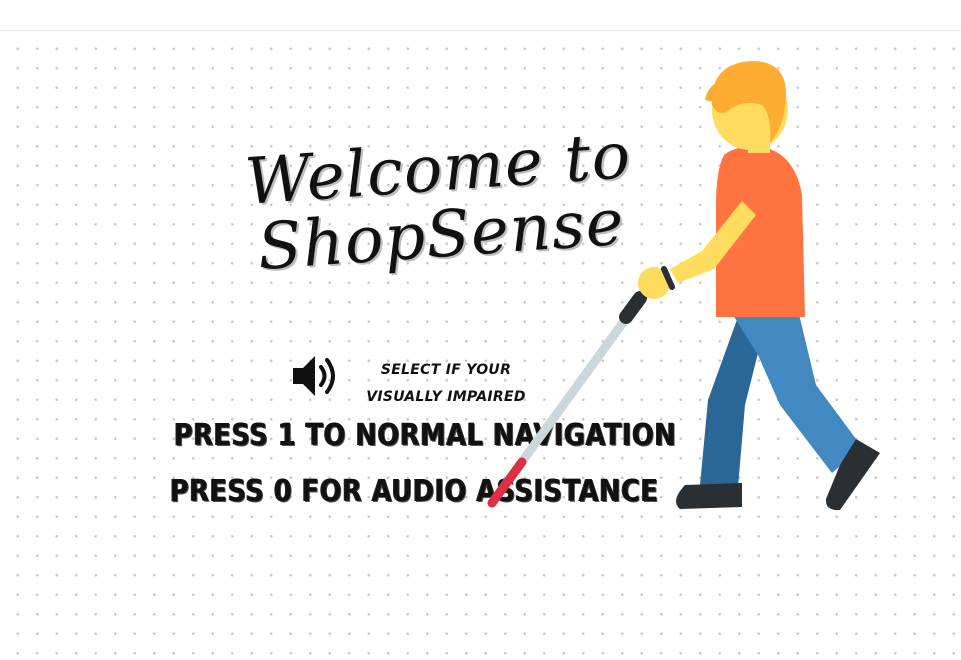  I want to click on white-cane, so click(567, 399).